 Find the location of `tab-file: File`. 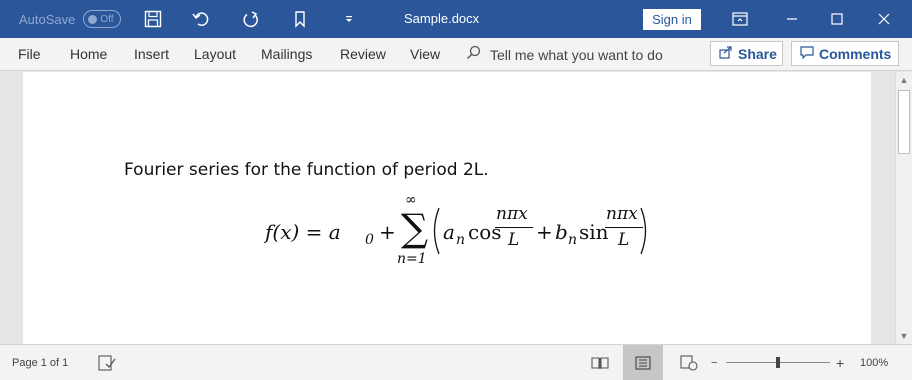

tab-file: File is located at coordinates (29, 54).